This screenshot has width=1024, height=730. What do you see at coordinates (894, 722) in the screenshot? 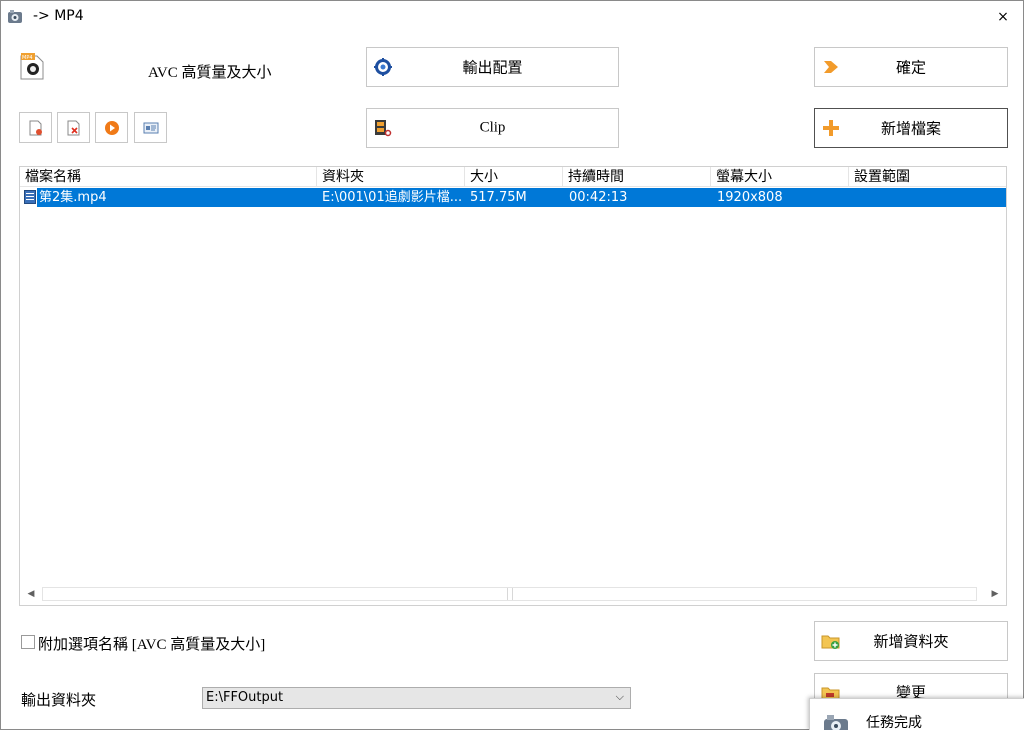
I see `toast-text: 任務完成` at bounding box center [894, 722].